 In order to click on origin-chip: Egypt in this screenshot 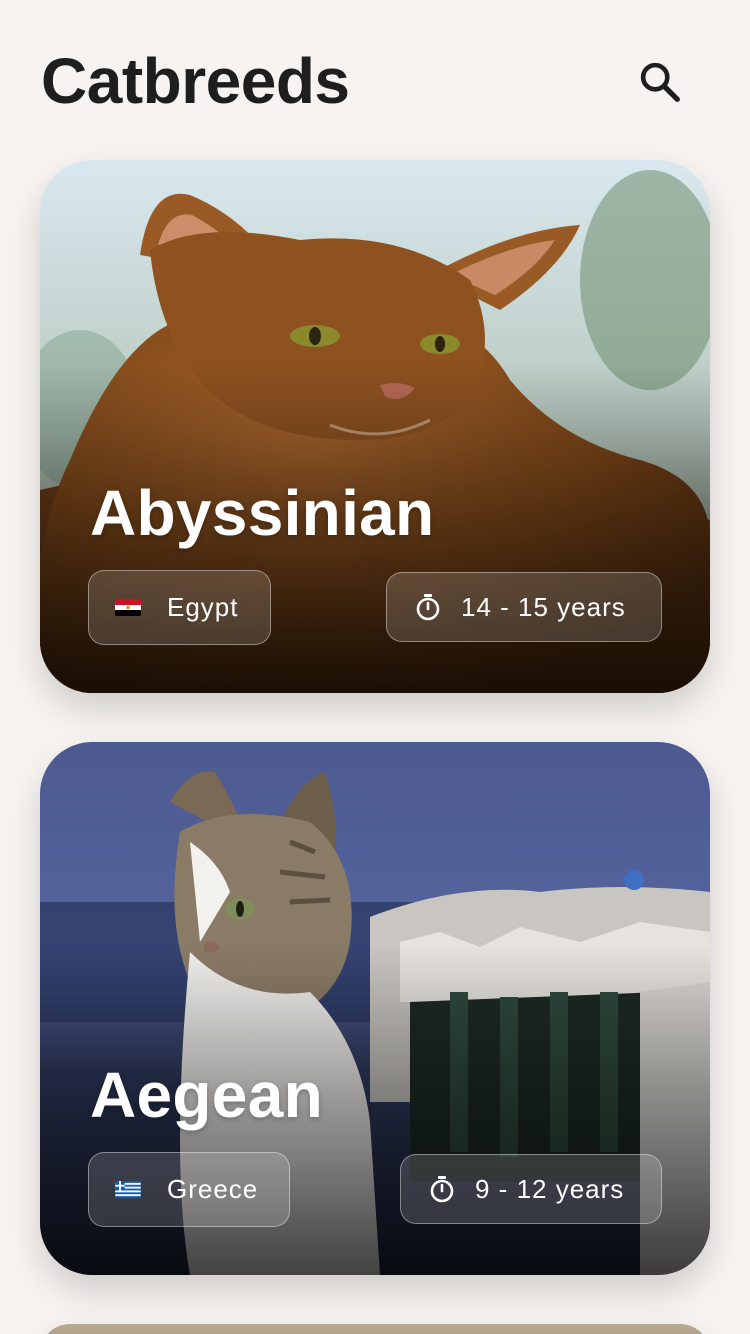, I will do `click(179, 607)`.